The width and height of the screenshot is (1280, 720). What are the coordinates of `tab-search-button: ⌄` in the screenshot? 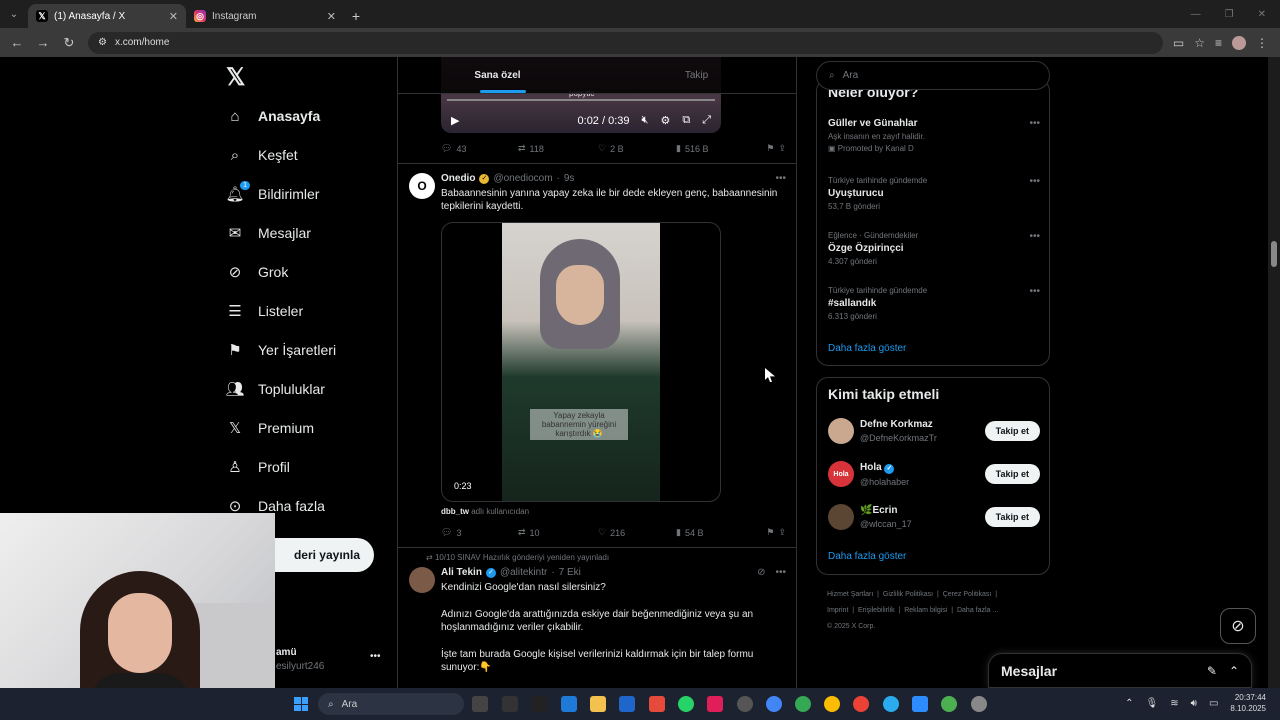 It's located at (14, 14).